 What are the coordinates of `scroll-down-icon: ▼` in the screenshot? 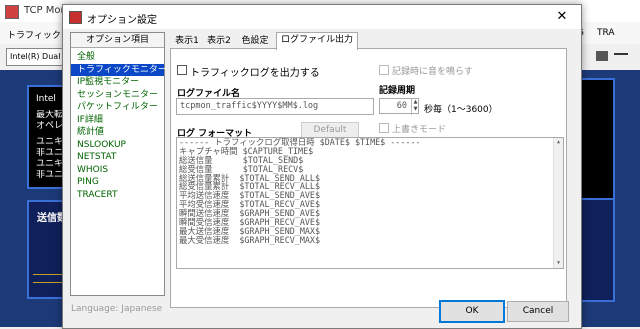 It's located at (558, 263).